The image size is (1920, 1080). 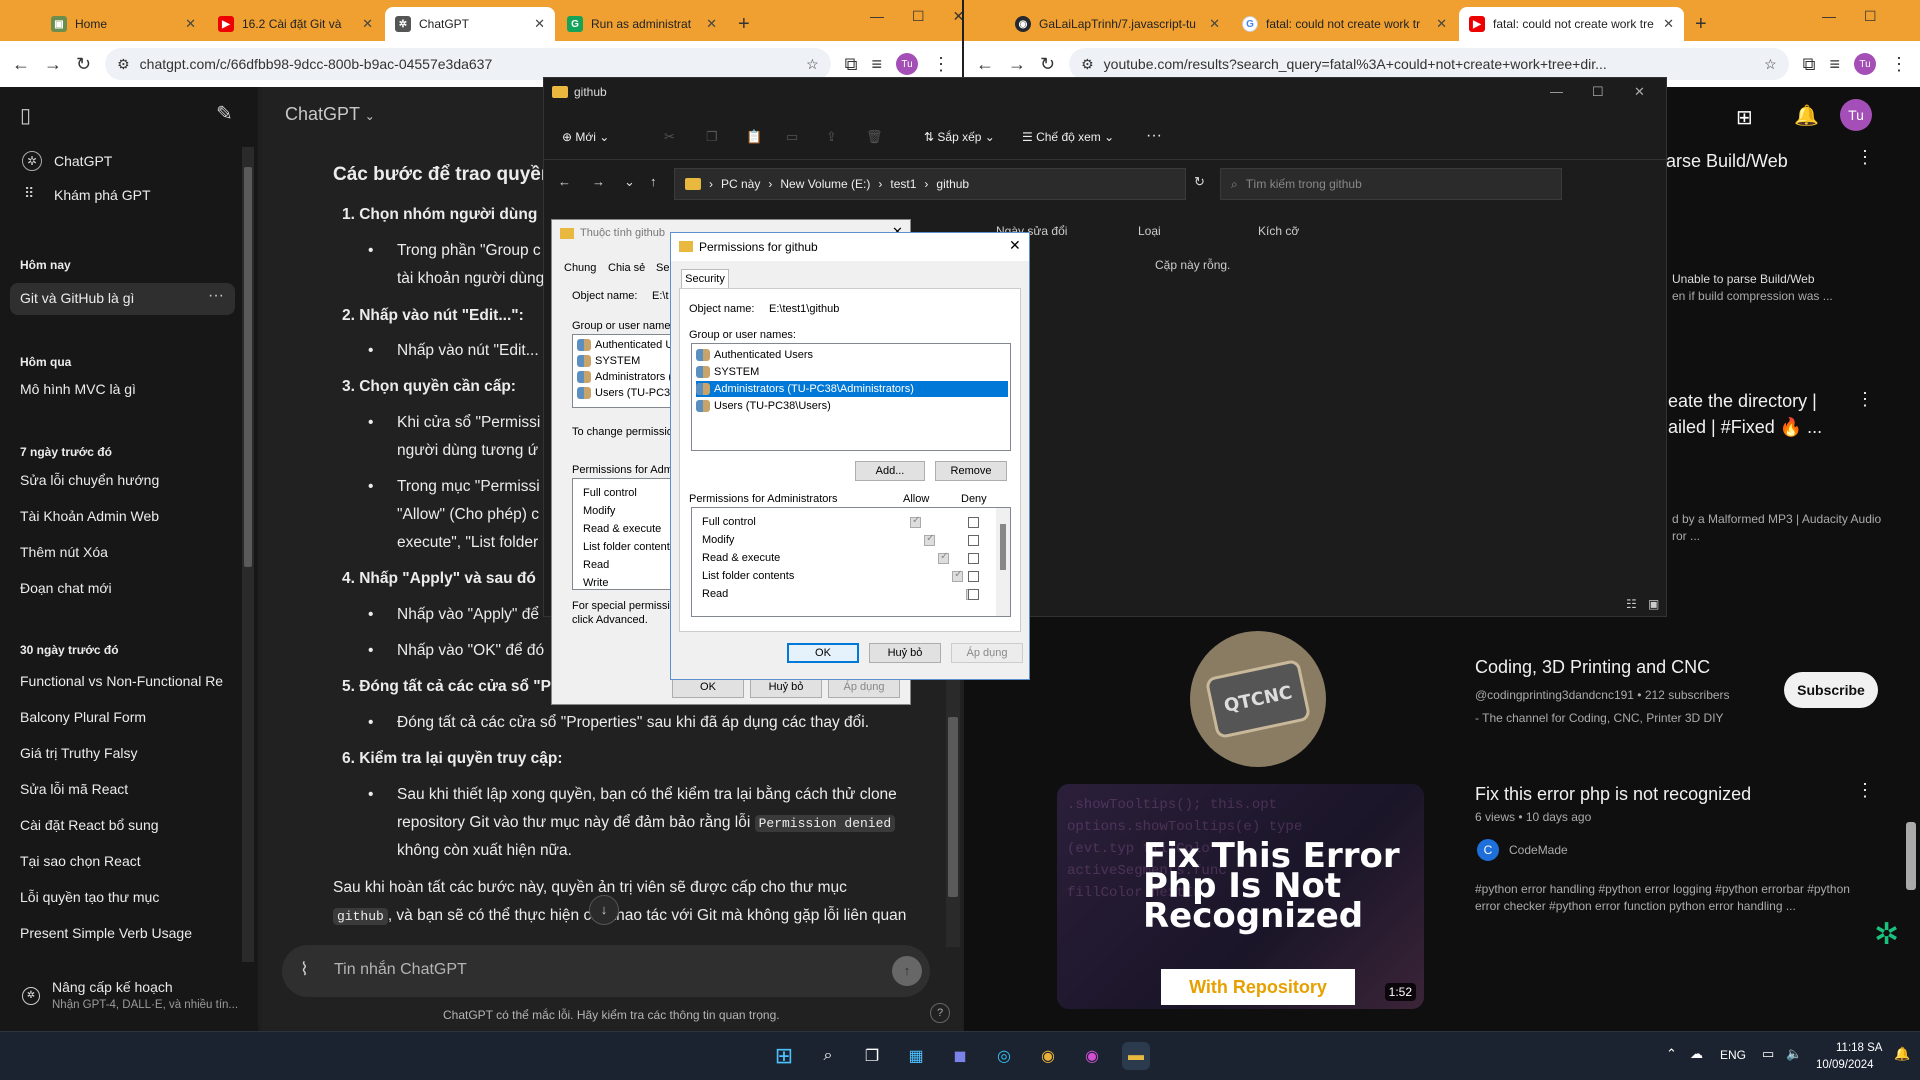 What do you see at coordinates (1859, 1048) in the screenshot?
I see `clock-time: 11:18 SA` at bounding box center [1859, 1048].